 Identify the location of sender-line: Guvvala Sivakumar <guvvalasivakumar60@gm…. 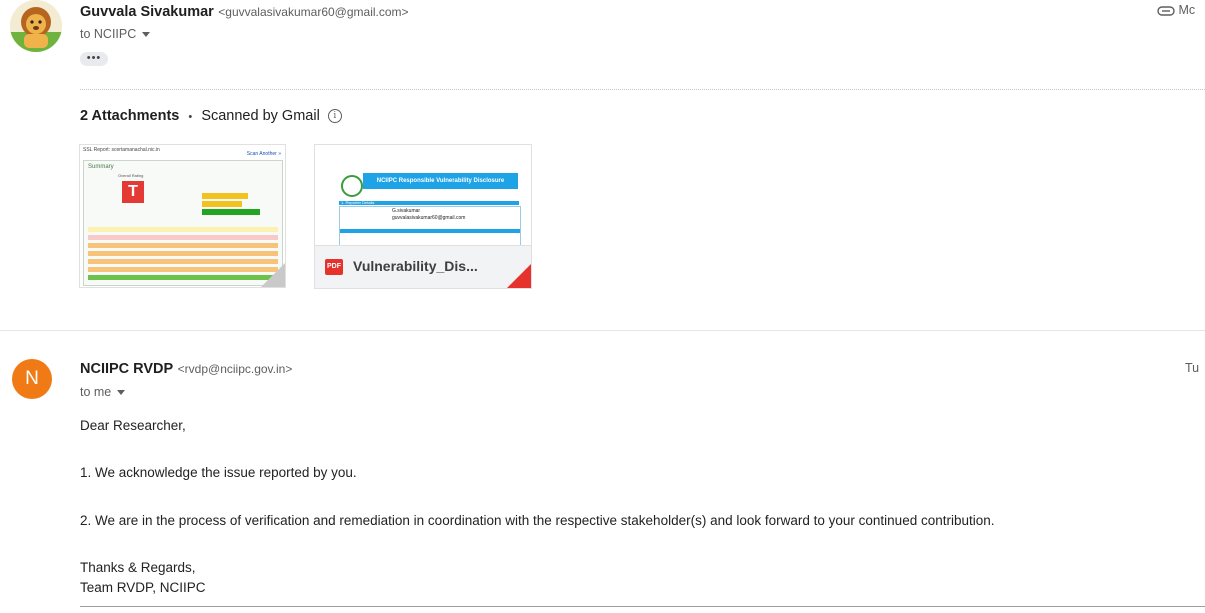
(244, 12).